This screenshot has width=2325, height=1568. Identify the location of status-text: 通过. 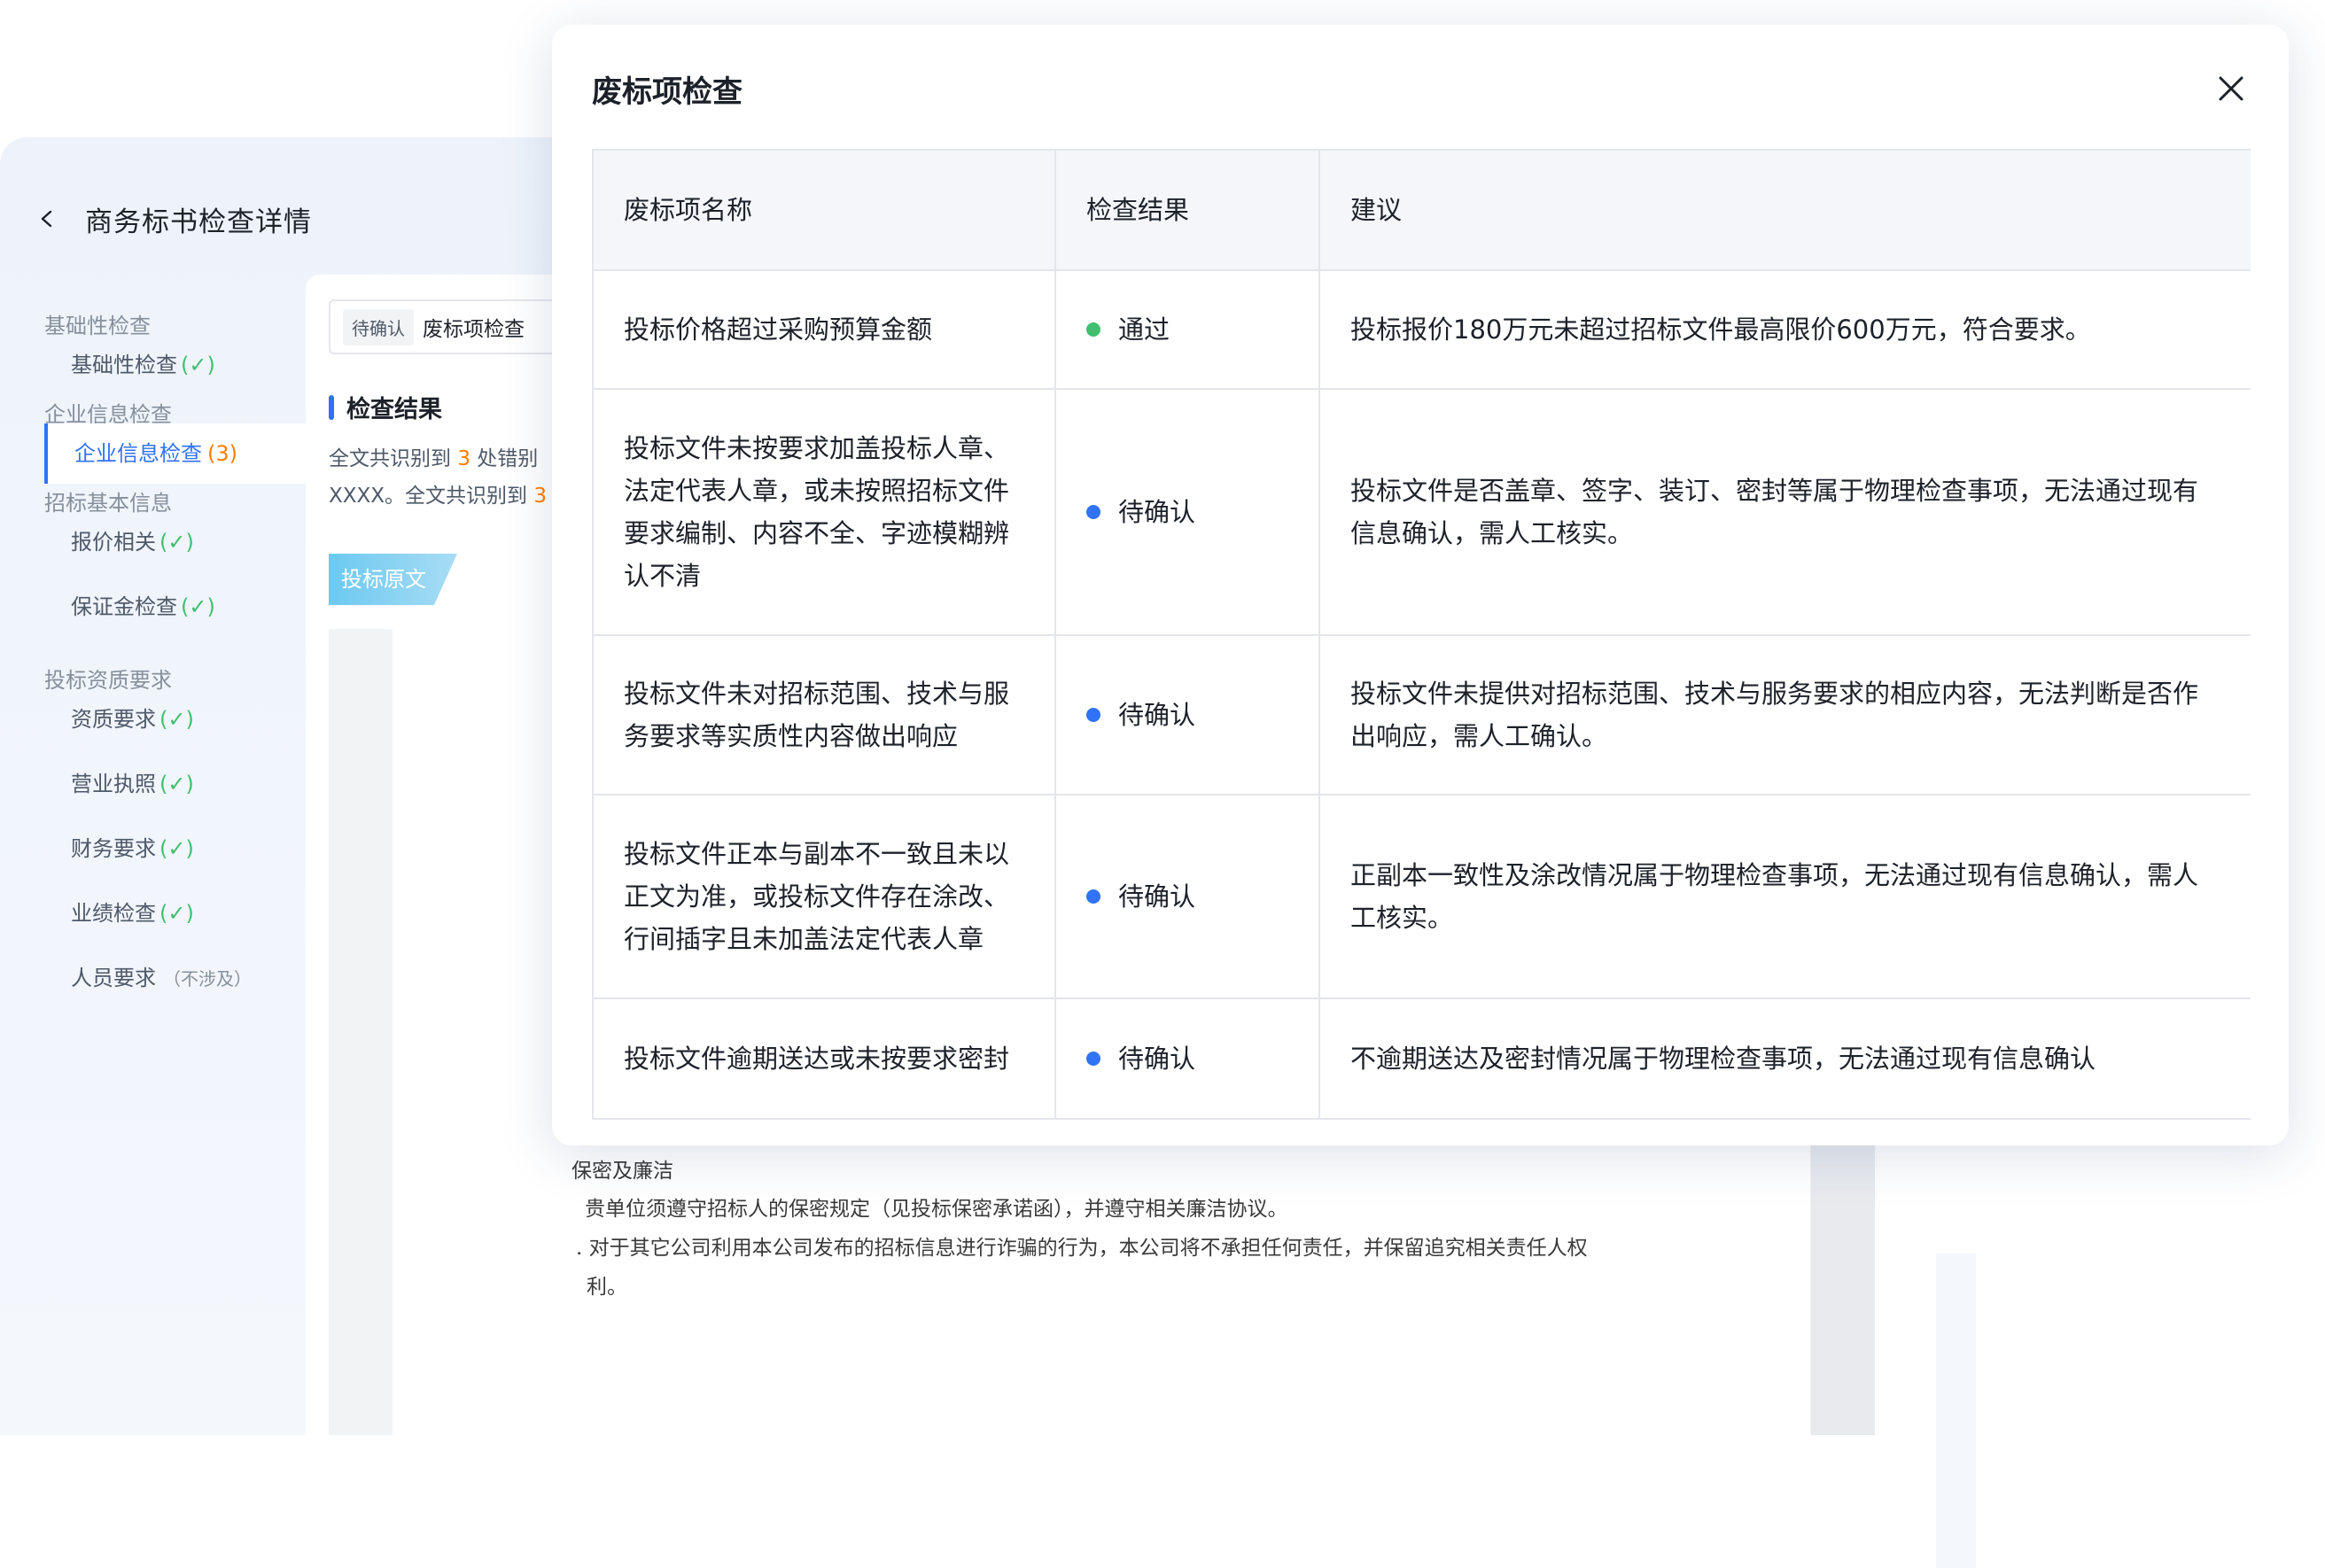
(1144, 329).